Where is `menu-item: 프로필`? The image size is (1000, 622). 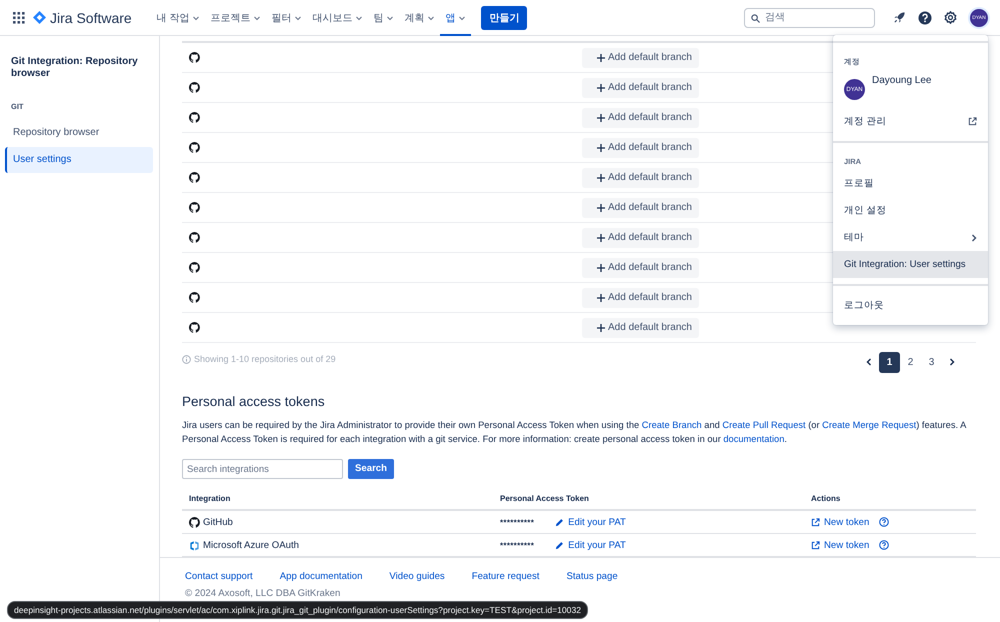 menu-item: 프로필 is located at coordinates (910, 183).